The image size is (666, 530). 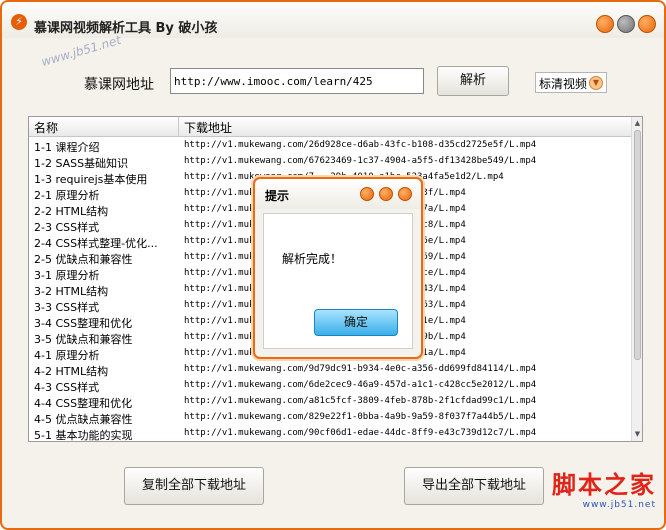 I want to click on minimize-button, so click(x=605, y=24).